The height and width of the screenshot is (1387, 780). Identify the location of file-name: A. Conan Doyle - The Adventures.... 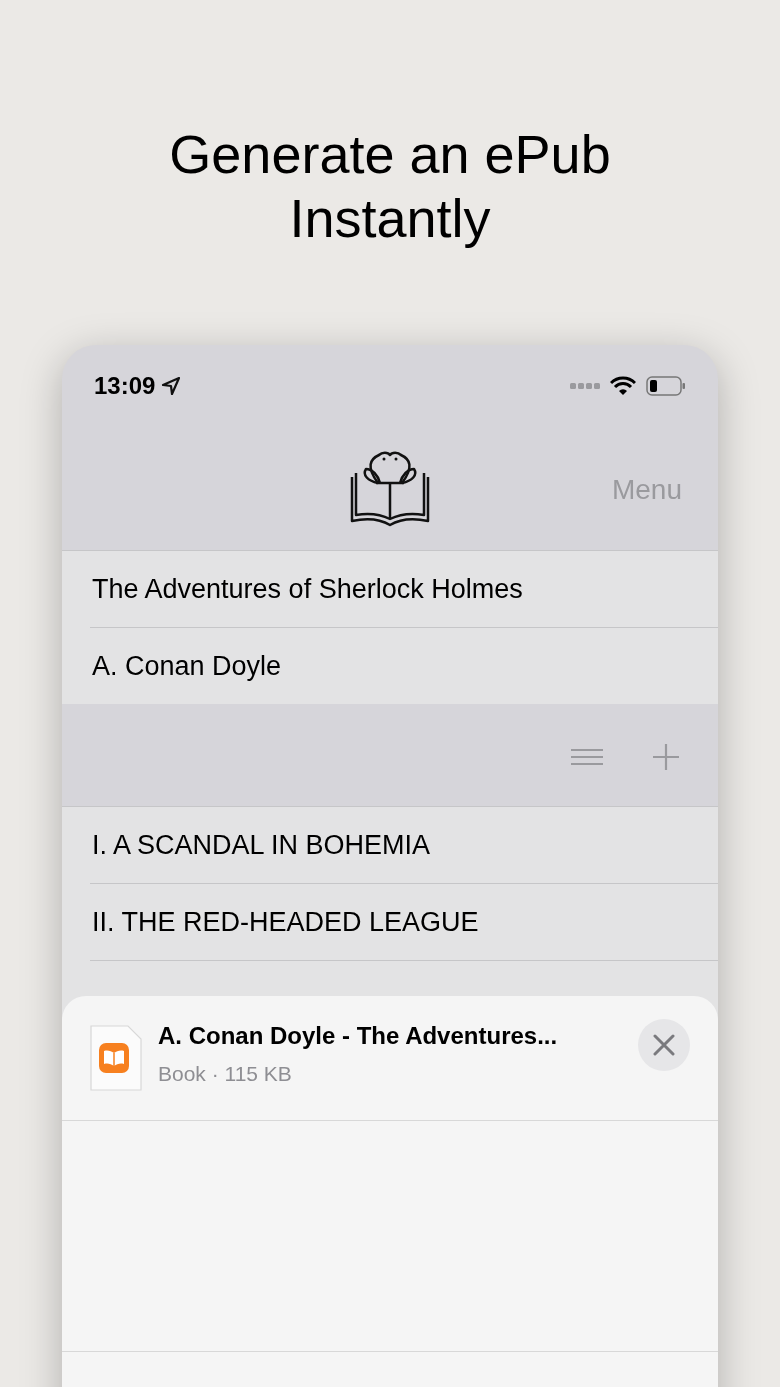
(358, 1036).